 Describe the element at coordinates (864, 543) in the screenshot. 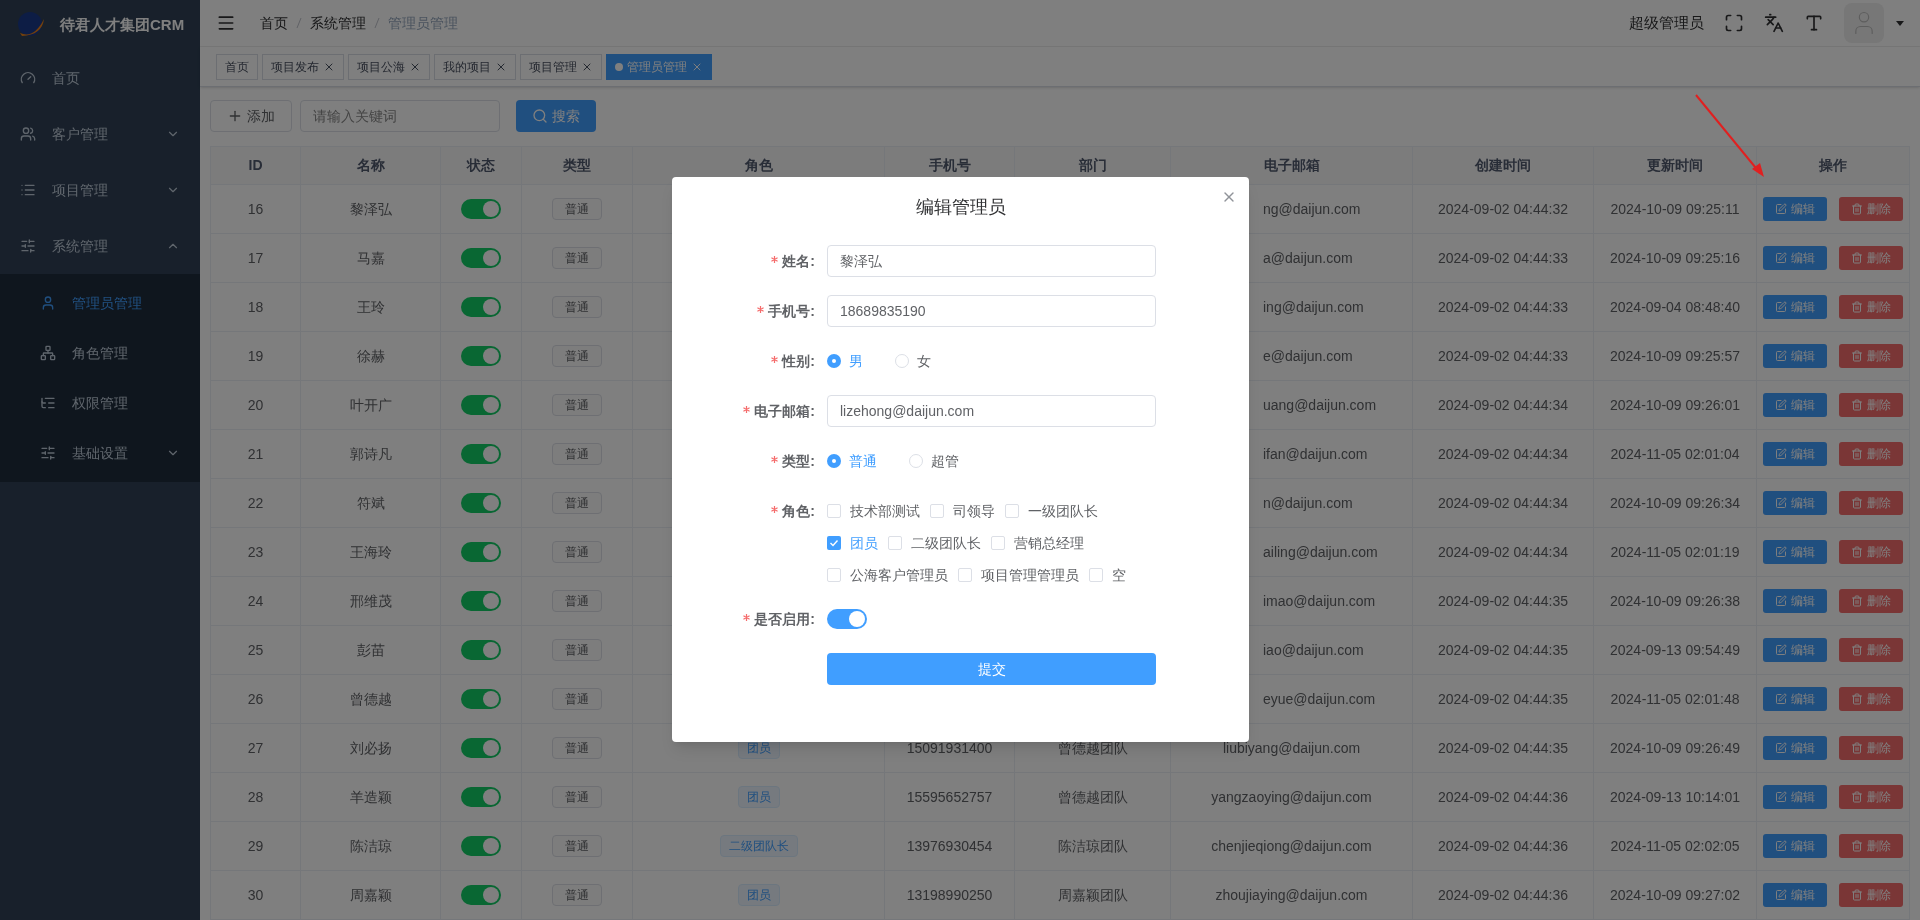

I see `checkbox-label: 团员` at that location.